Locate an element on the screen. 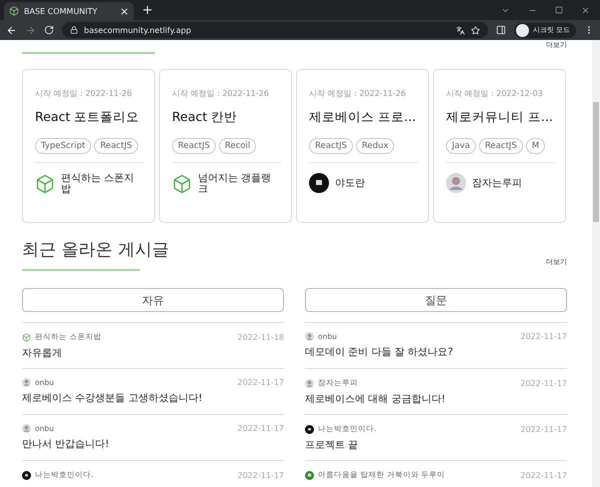  project-card: 시작 예정일 : 2022-11-26 React 칸반 ReactJS Recoil 넘어지는 갱플랭크 is located at coordinates (225, 146).